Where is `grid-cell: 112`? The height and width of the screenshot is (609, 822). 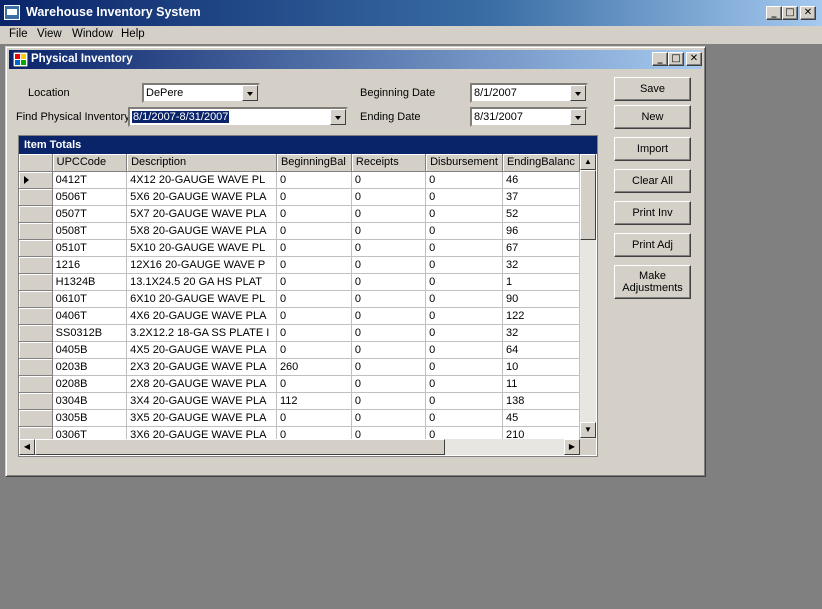 grid-cell: 112 is located at coordinates (314, 401).